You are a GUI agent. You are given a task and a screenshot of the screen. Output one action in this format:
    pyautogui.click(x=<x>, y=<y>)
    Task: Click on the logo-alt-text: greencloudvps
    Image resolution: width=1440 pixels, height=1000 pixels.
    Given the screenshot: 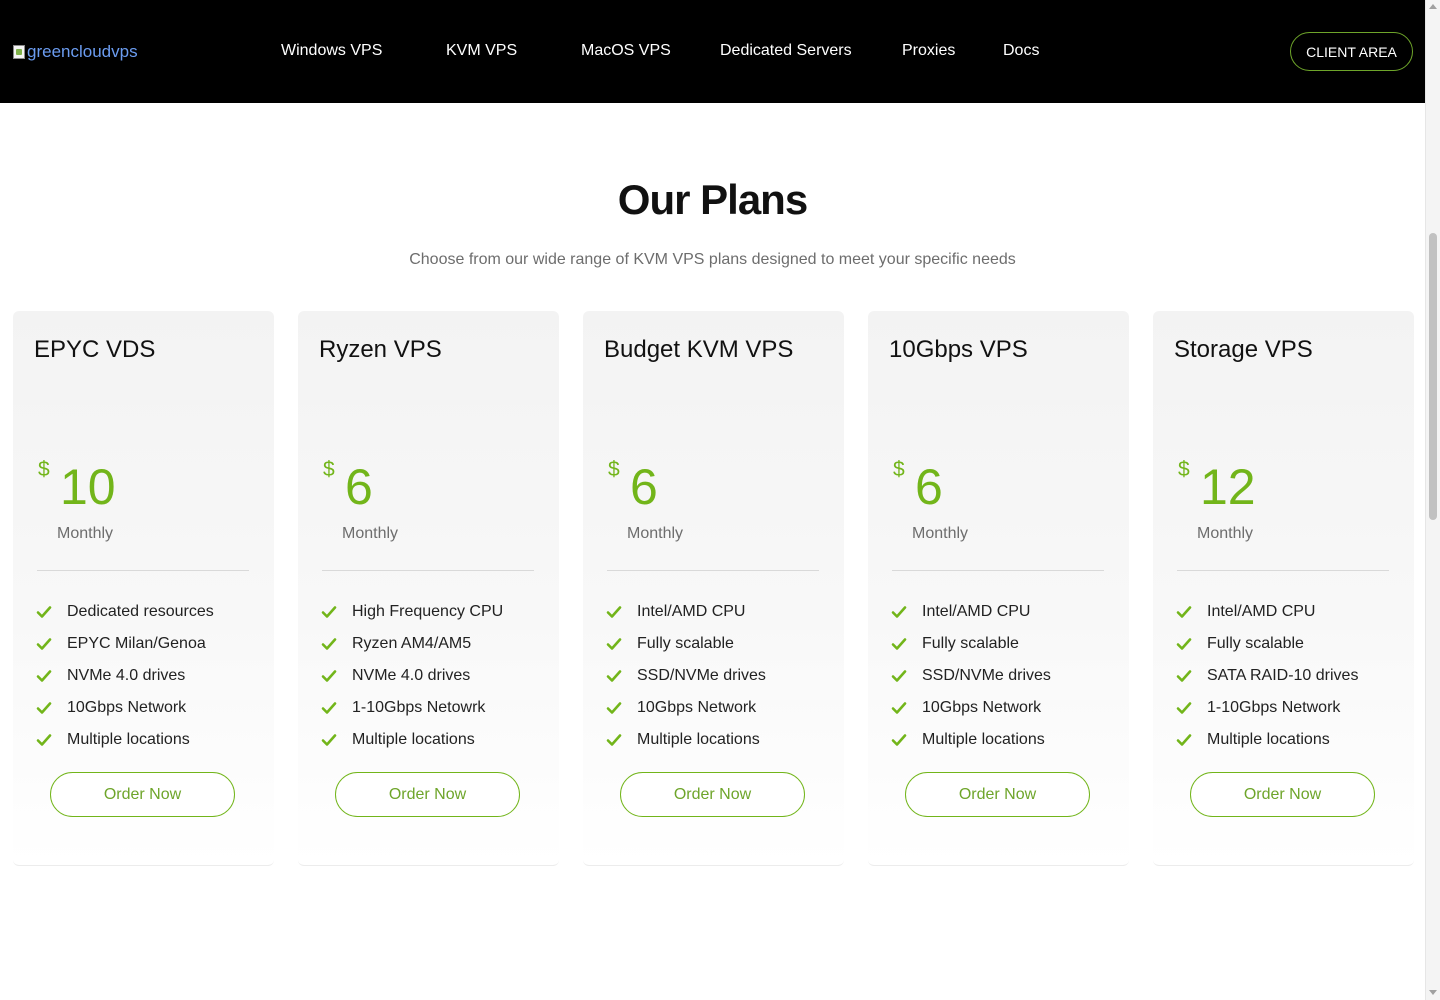 What is the action you would take?
    pyautogui.click(x=82, y=51)
    